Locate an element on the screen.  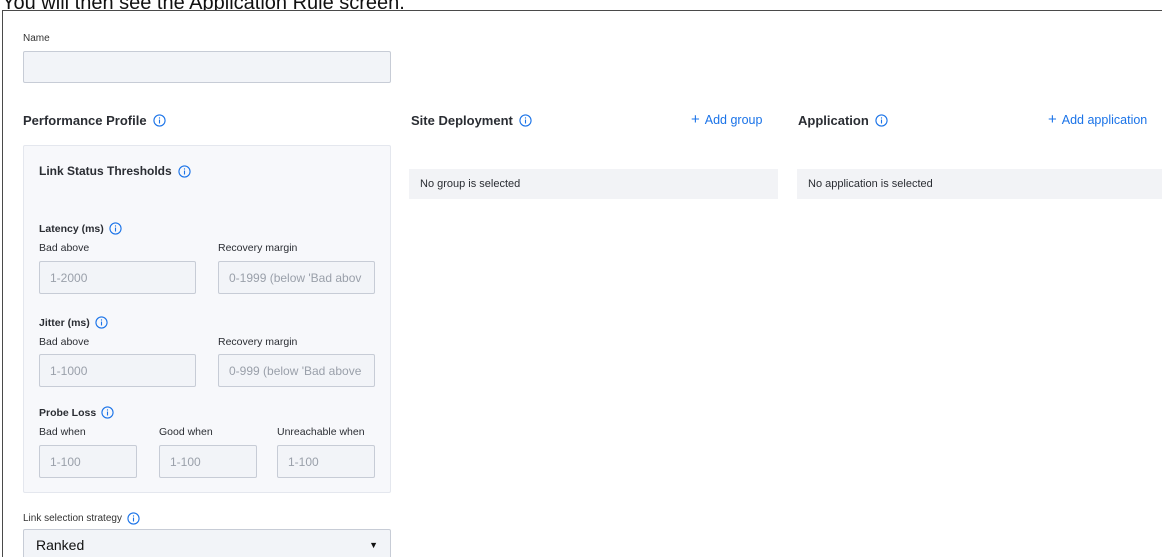
application-empty-state: No application is selected is located at coordinates (979, 184).